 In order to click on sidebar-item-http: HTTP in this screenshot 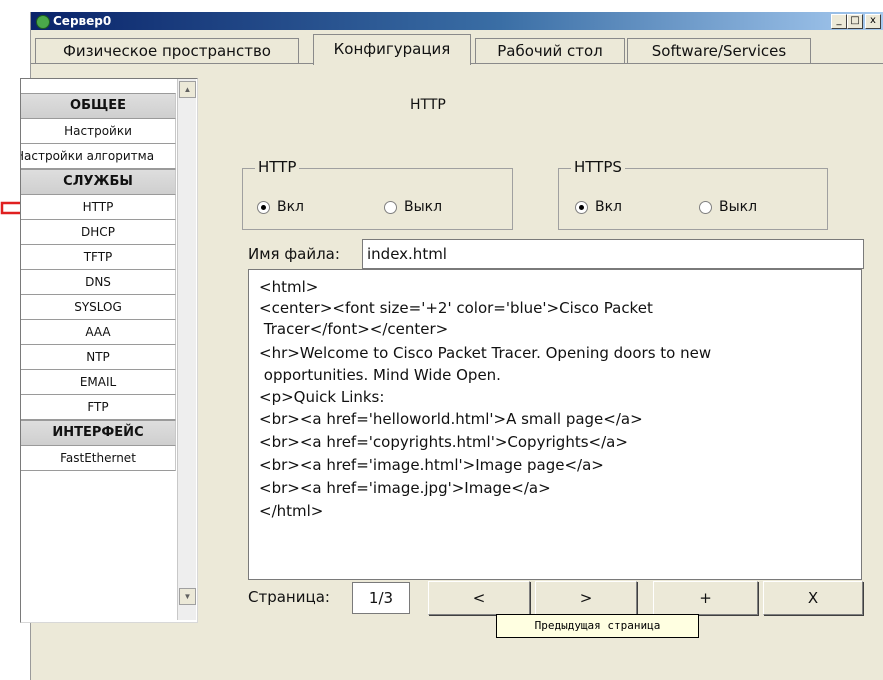, I will do `click(98, 207)`.